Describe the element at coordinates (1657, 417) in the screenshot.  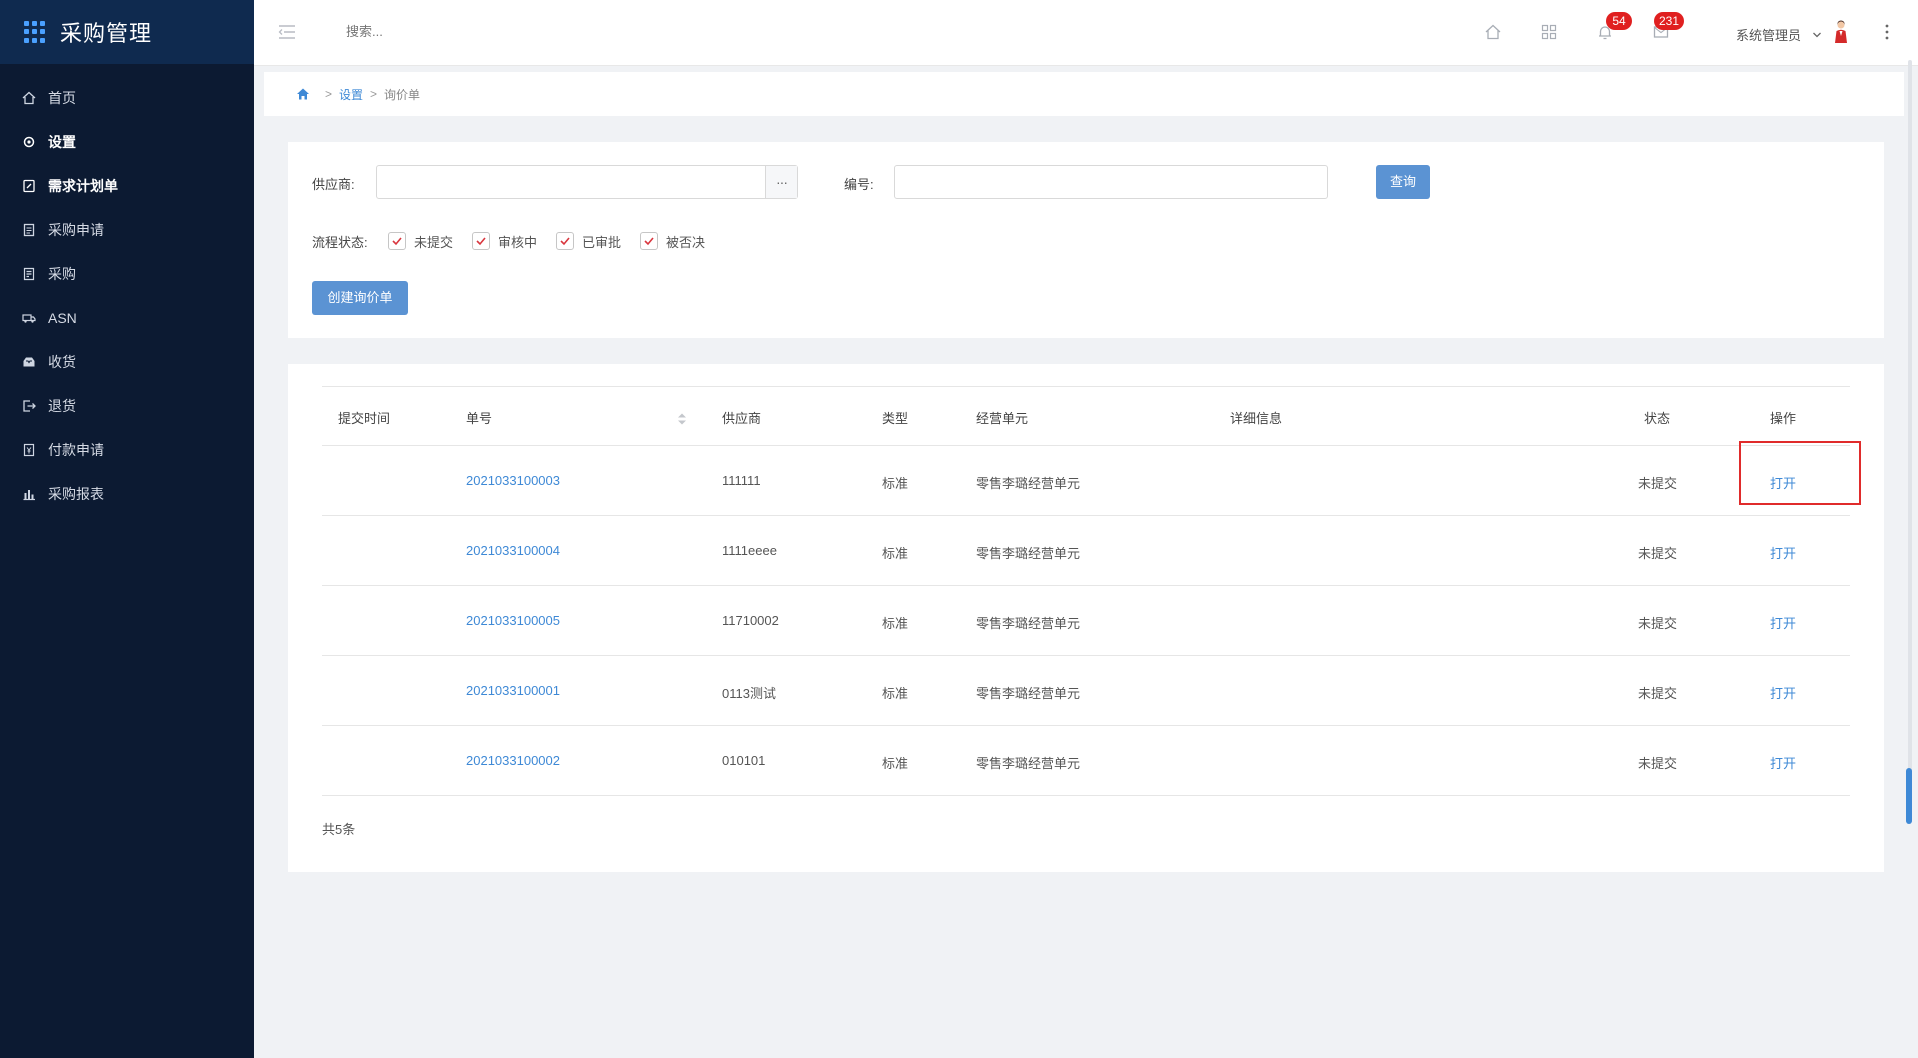
I see `column-header: 状态` at that location.